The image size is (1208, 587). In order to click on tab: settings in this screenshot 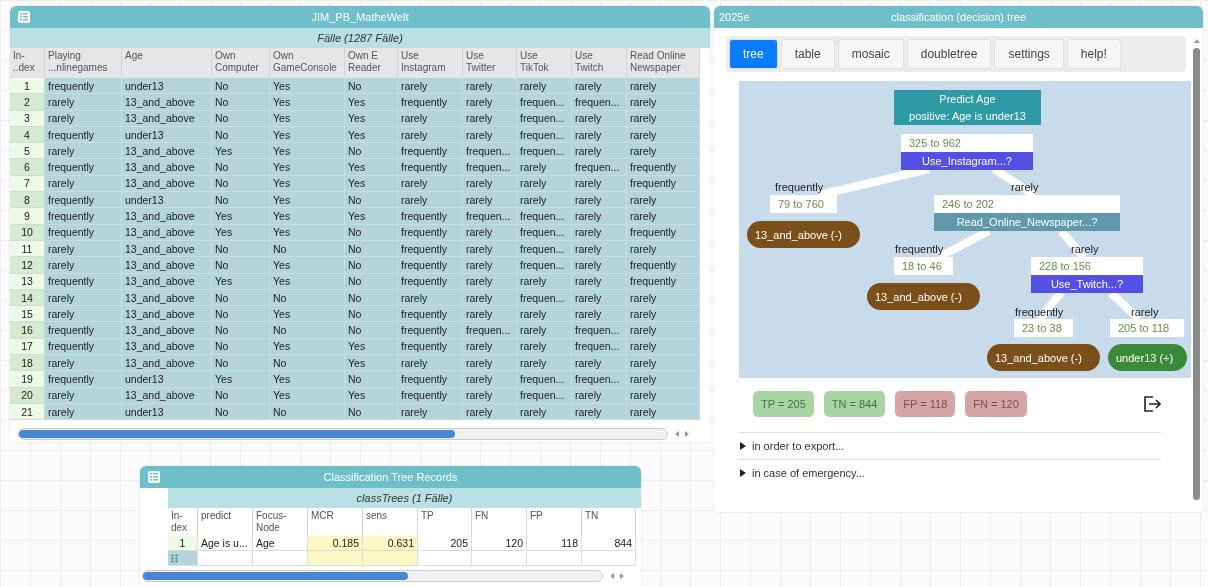, I will do `click(1029, 54)`.